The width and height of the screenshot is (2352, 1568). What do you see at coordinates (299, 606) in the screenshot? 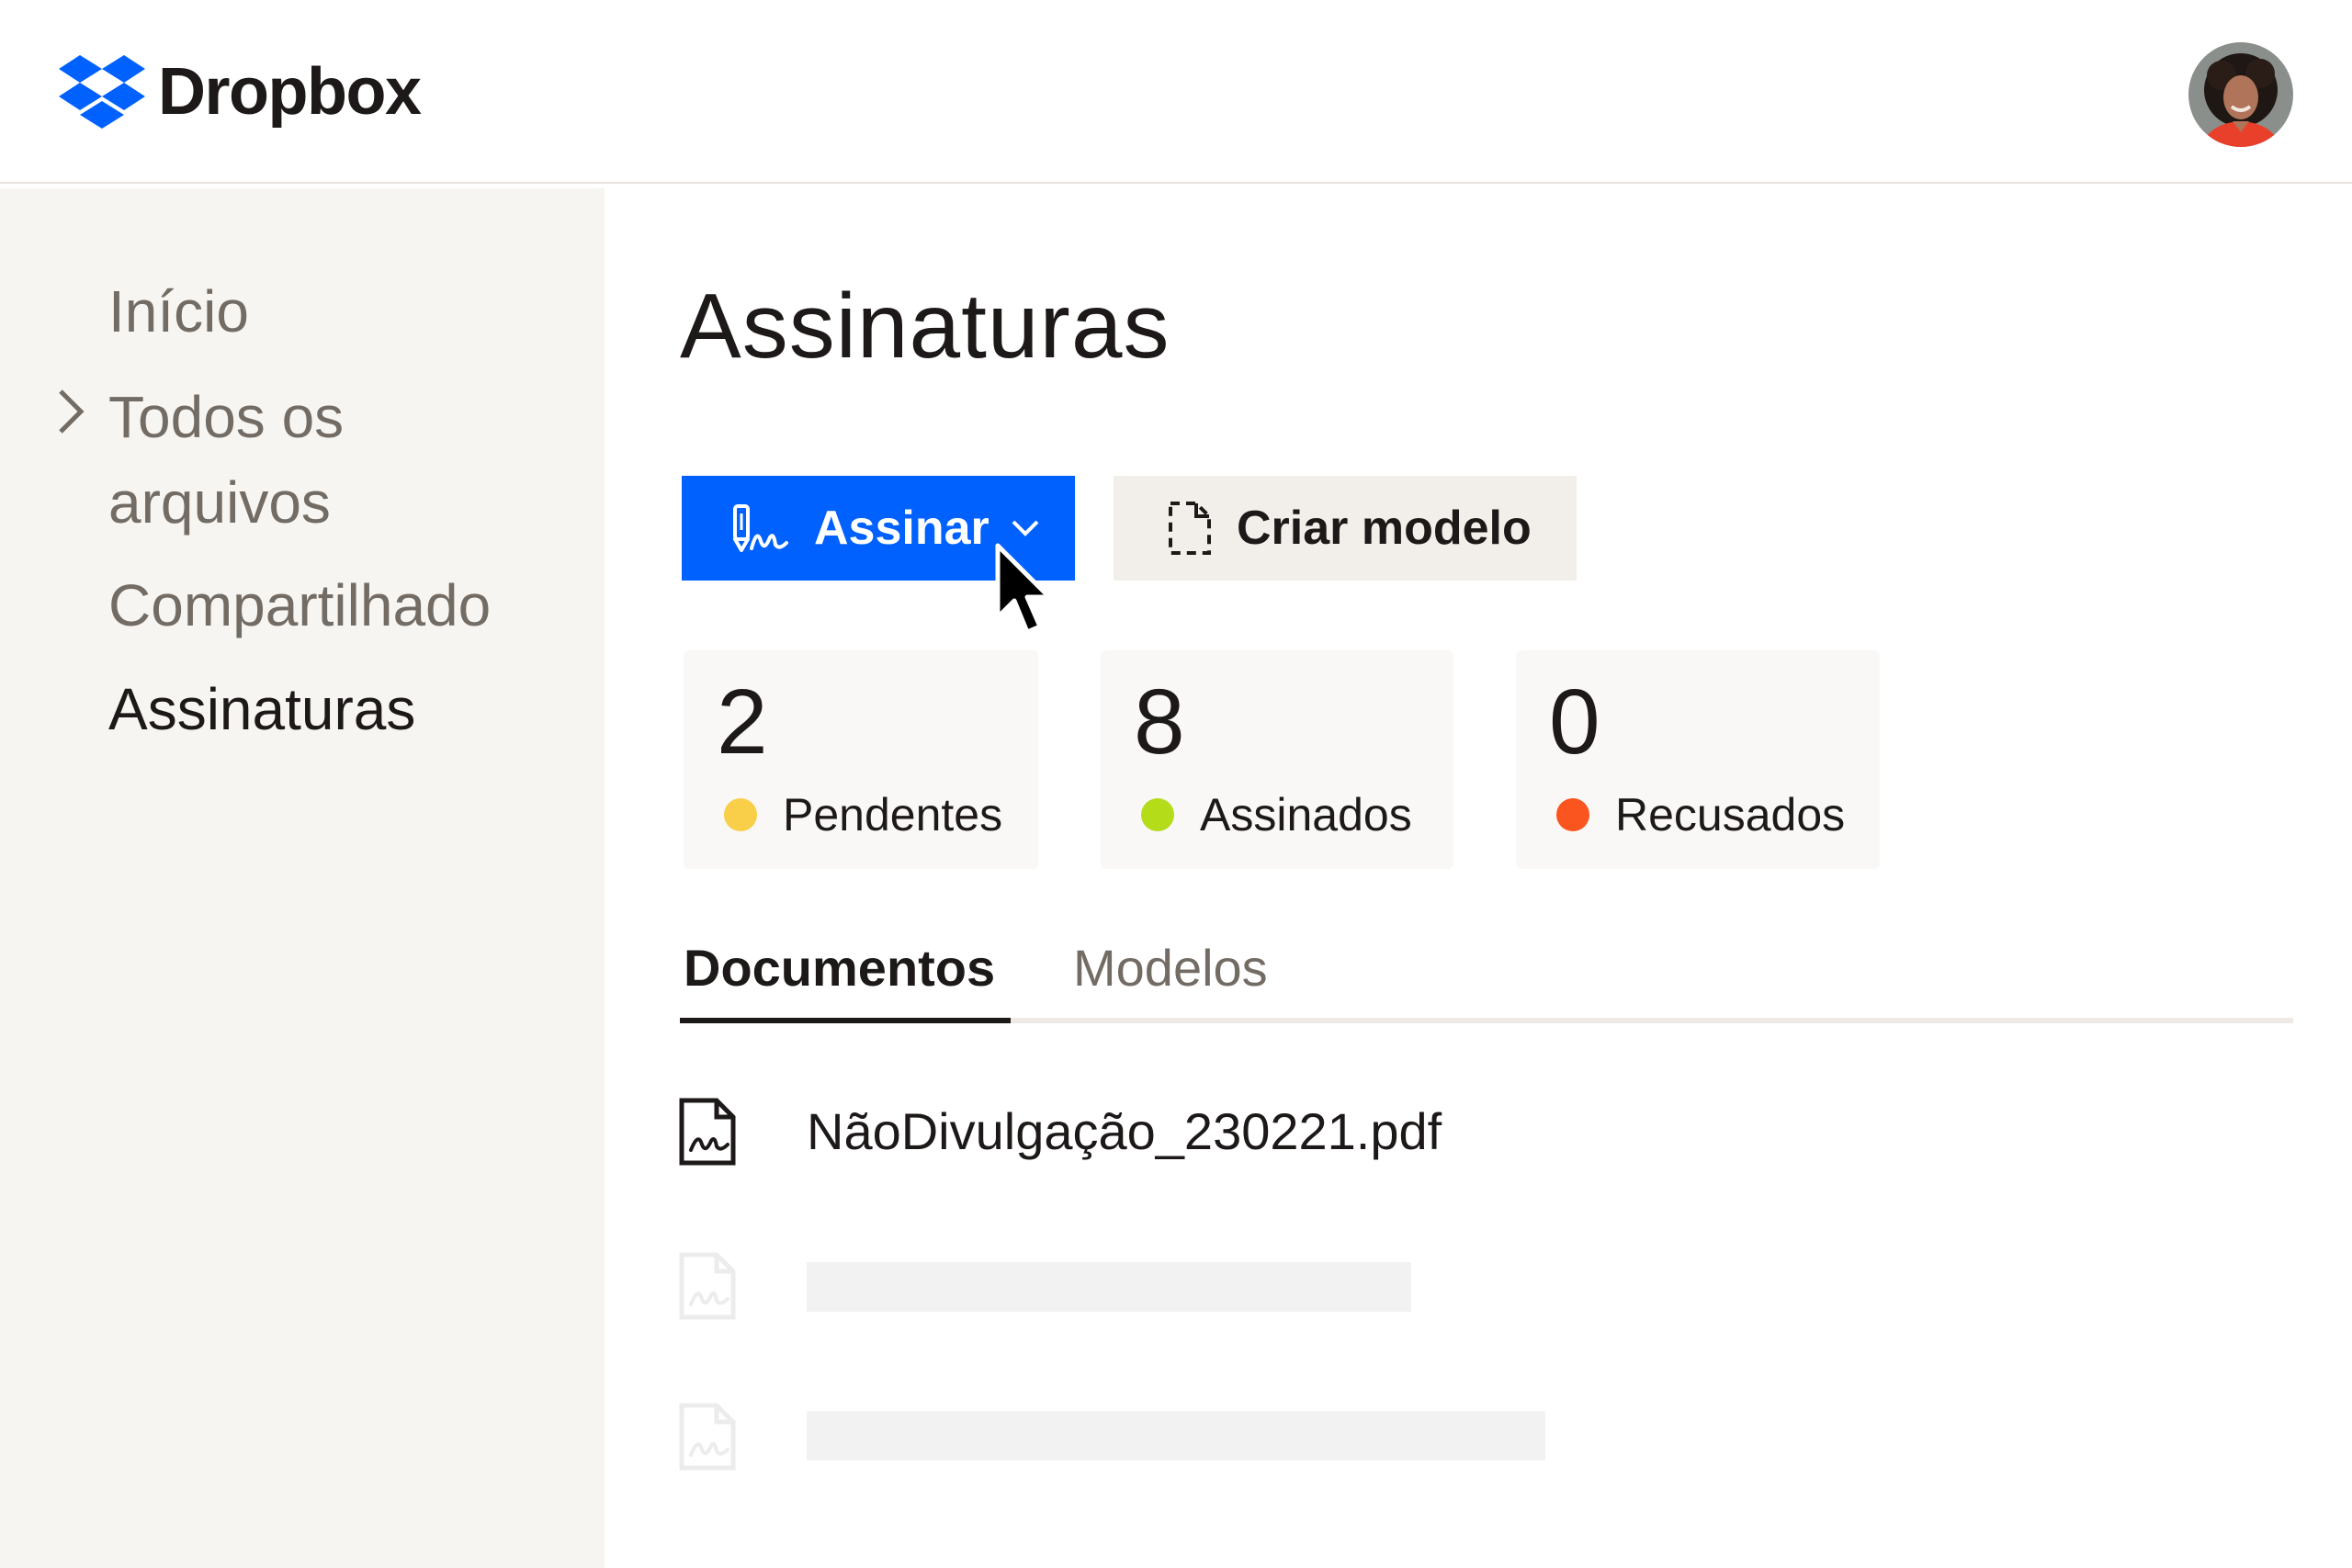
I see `sidebar-item-compartilhado: Compartilhado` at bounding box center [299, 606].